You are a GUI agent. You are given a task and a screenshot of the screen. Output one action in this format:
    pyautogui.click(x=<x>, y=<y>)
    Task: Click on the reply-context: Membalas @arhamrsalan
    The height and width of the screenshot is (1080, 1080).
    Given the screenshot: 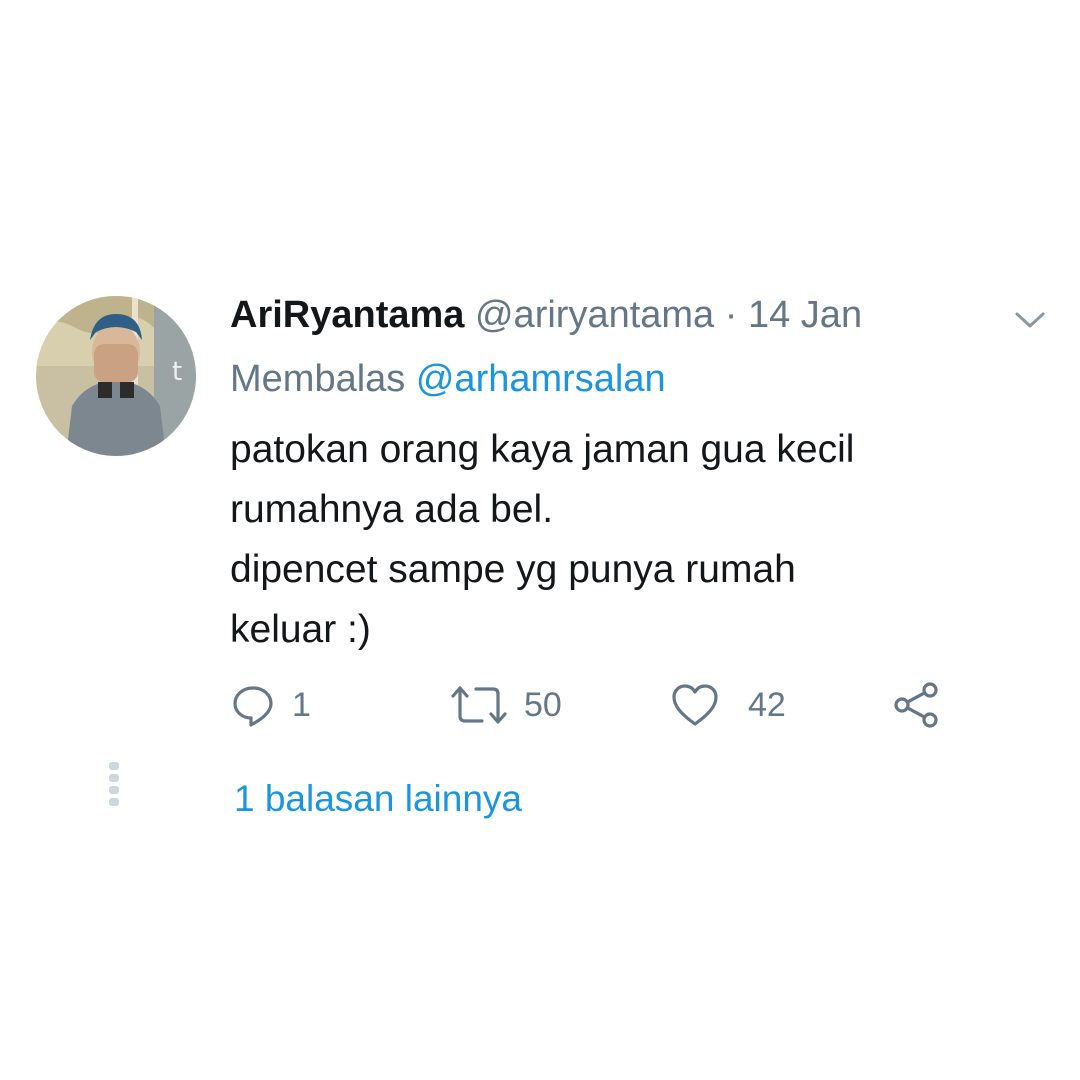 What is the action you would take?
    pyautogui.click(x=448, y=379)
    